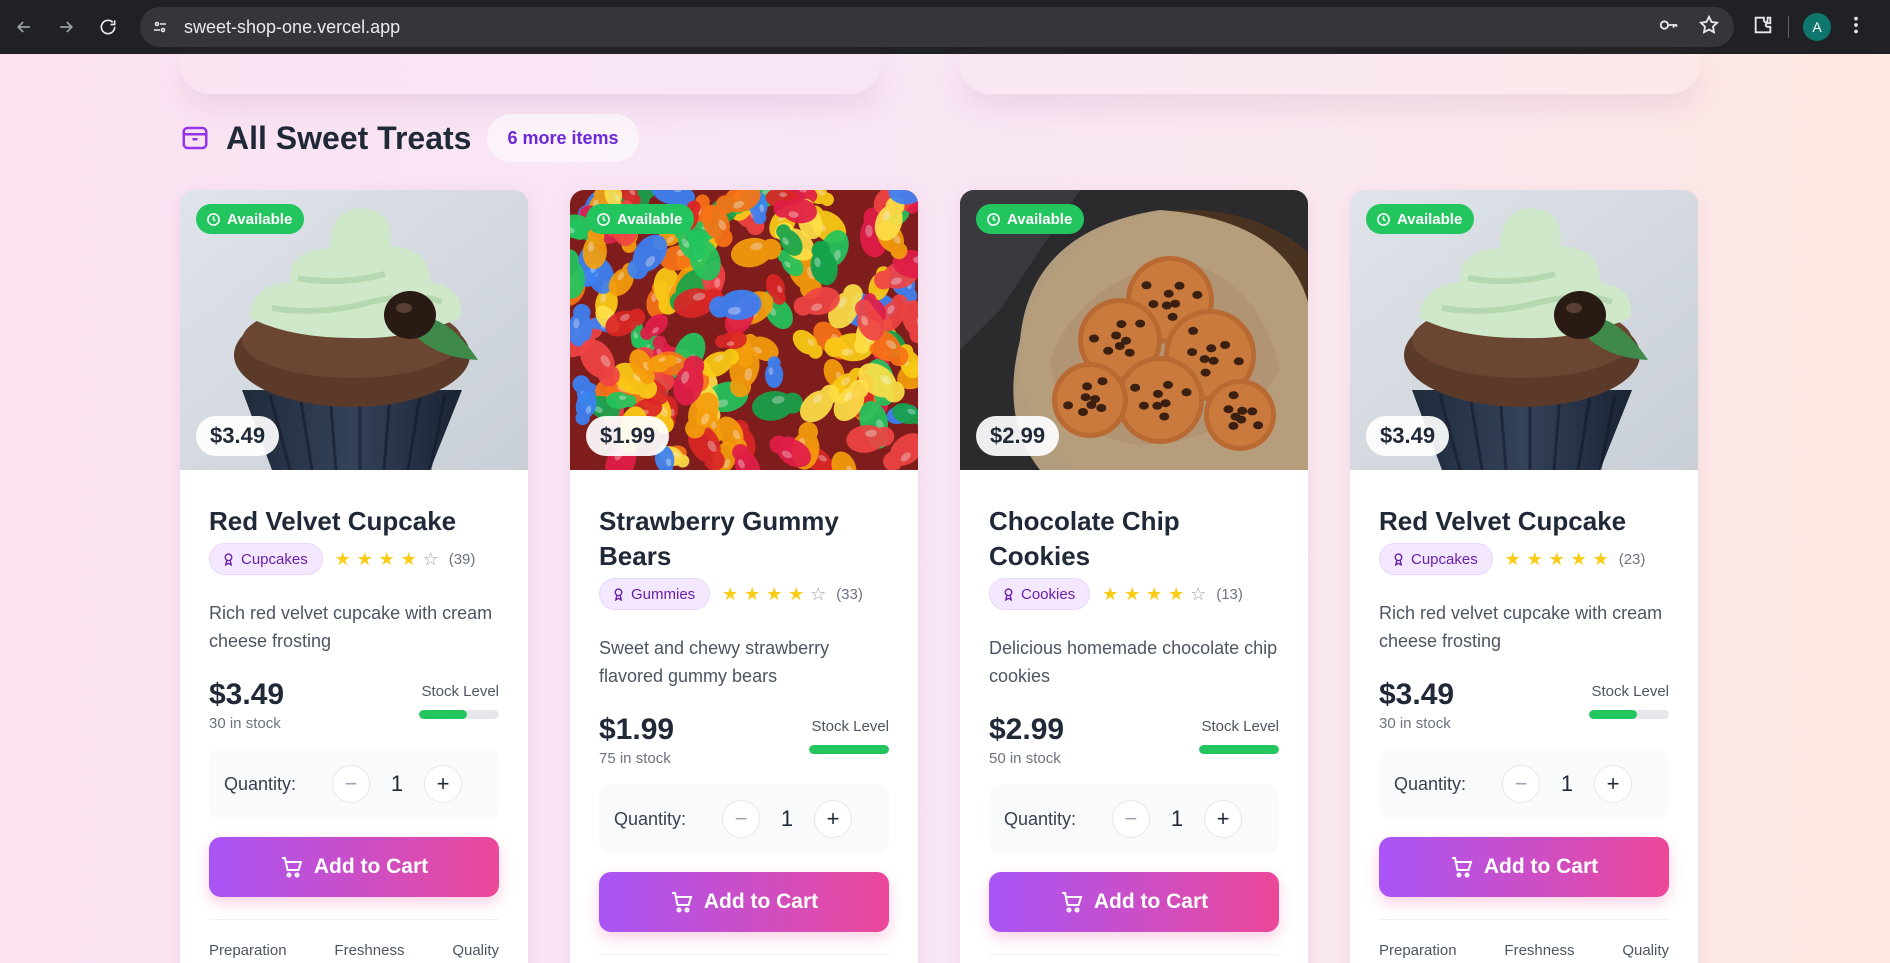  I want to click on category-badge: Gummies, so click(655, 594).